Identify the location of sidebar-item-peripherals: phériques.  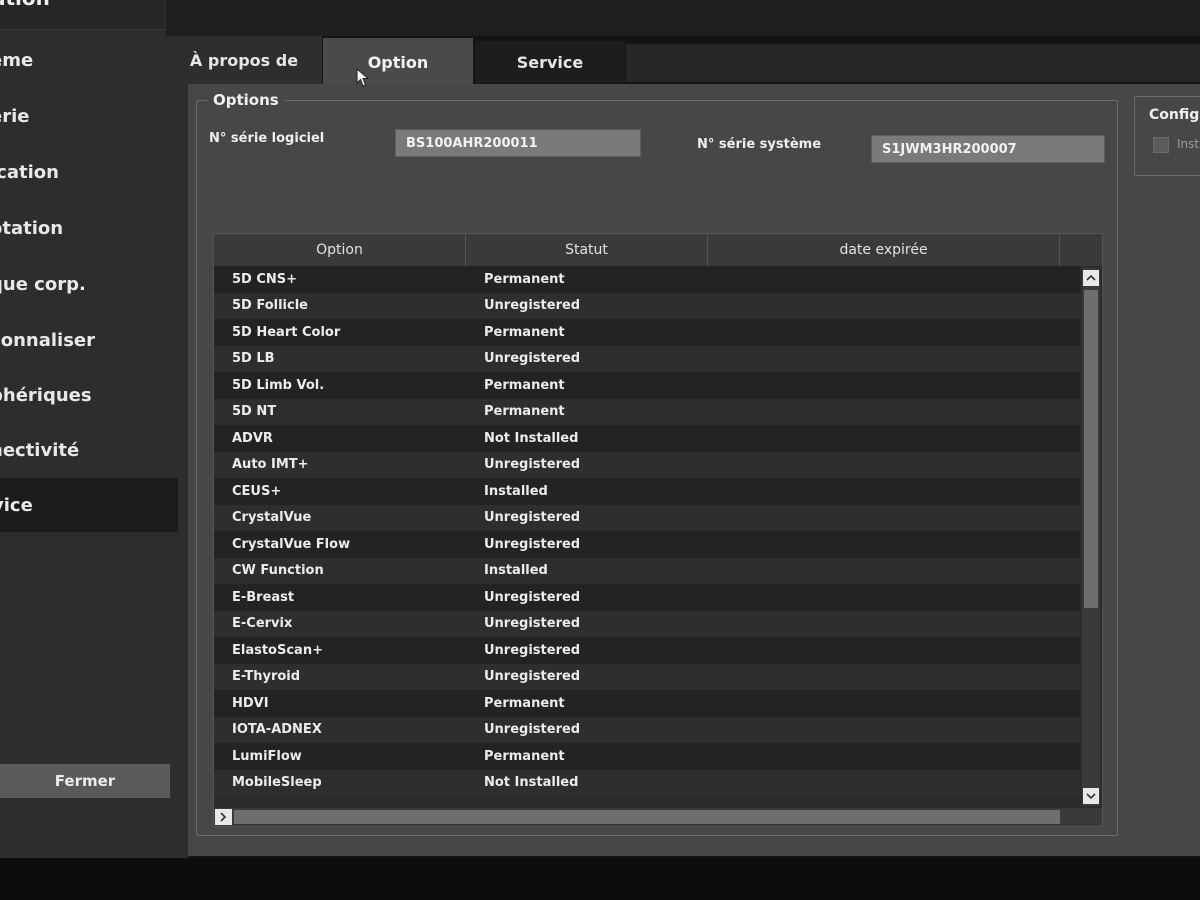
(84, 395).